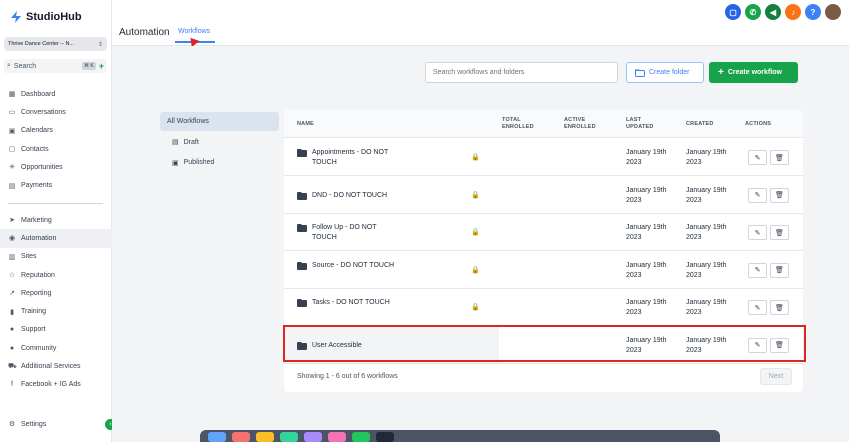 This screenshot has width=849, height=442. I want to click on sidebar-item-reporting: ↗ Reporting, so click(56, 293).